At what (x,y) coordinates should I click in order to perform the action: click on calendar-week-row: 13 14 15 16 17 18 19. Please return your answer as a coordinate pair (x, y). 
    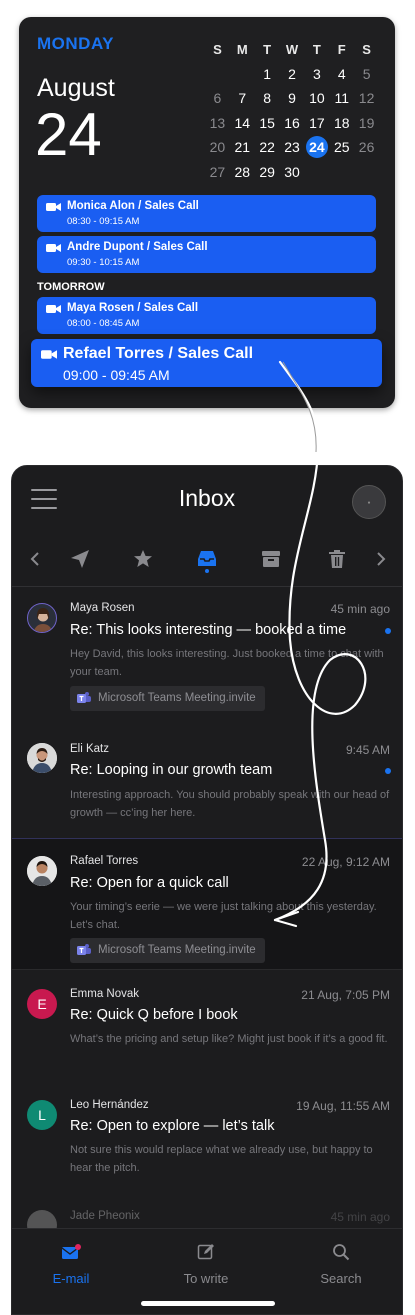
    Looking at the image, I should click on (292, 123).